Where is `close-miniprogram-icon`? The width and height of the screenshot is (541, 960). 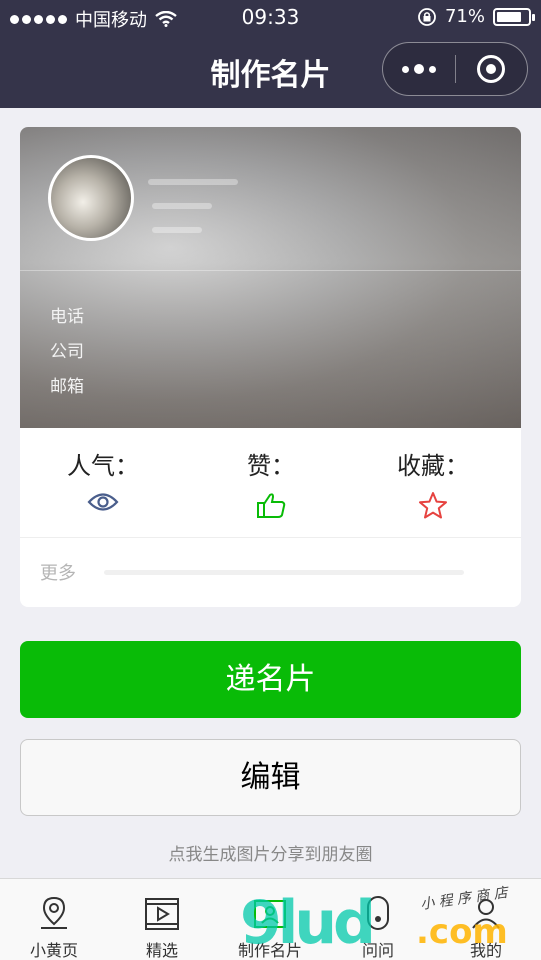
close-miniprogram-icon is located at coordinates (491, 69).